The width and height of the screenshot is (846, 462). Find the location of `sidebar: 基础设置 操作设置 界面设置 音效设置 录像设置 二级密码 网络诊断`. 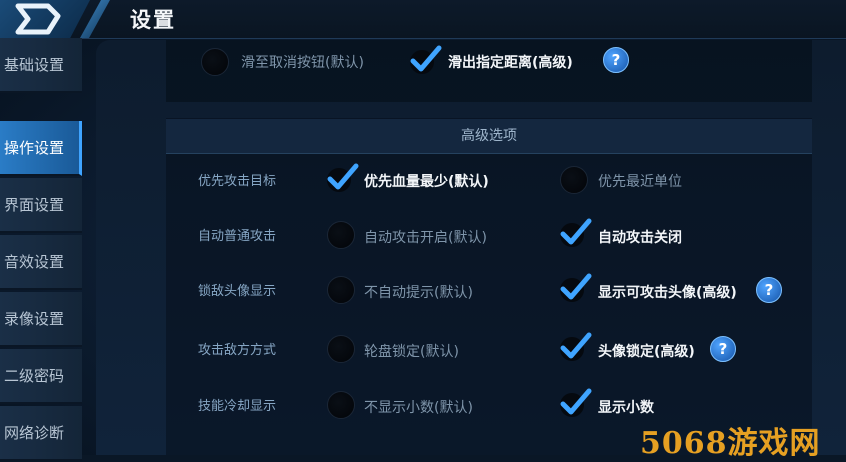

sidebar: 基础设置 操作设置 界面设置 音效设置 录像设置 二级密码 网络诊断 is located at coordinates (42, 249).